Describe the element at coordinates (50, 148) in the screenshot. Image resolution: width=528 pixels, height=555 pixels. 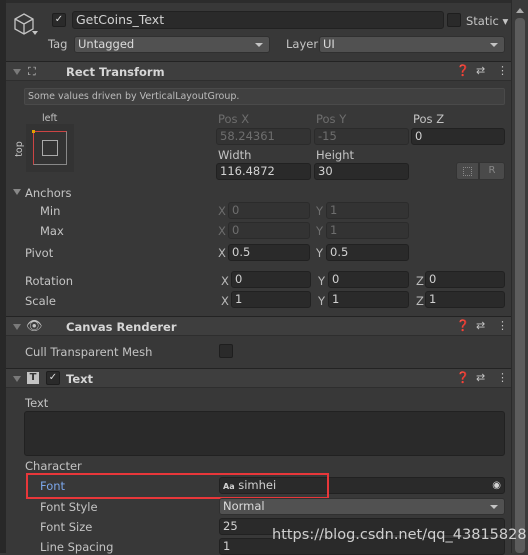
I see `anchor-presets-button` at that location.